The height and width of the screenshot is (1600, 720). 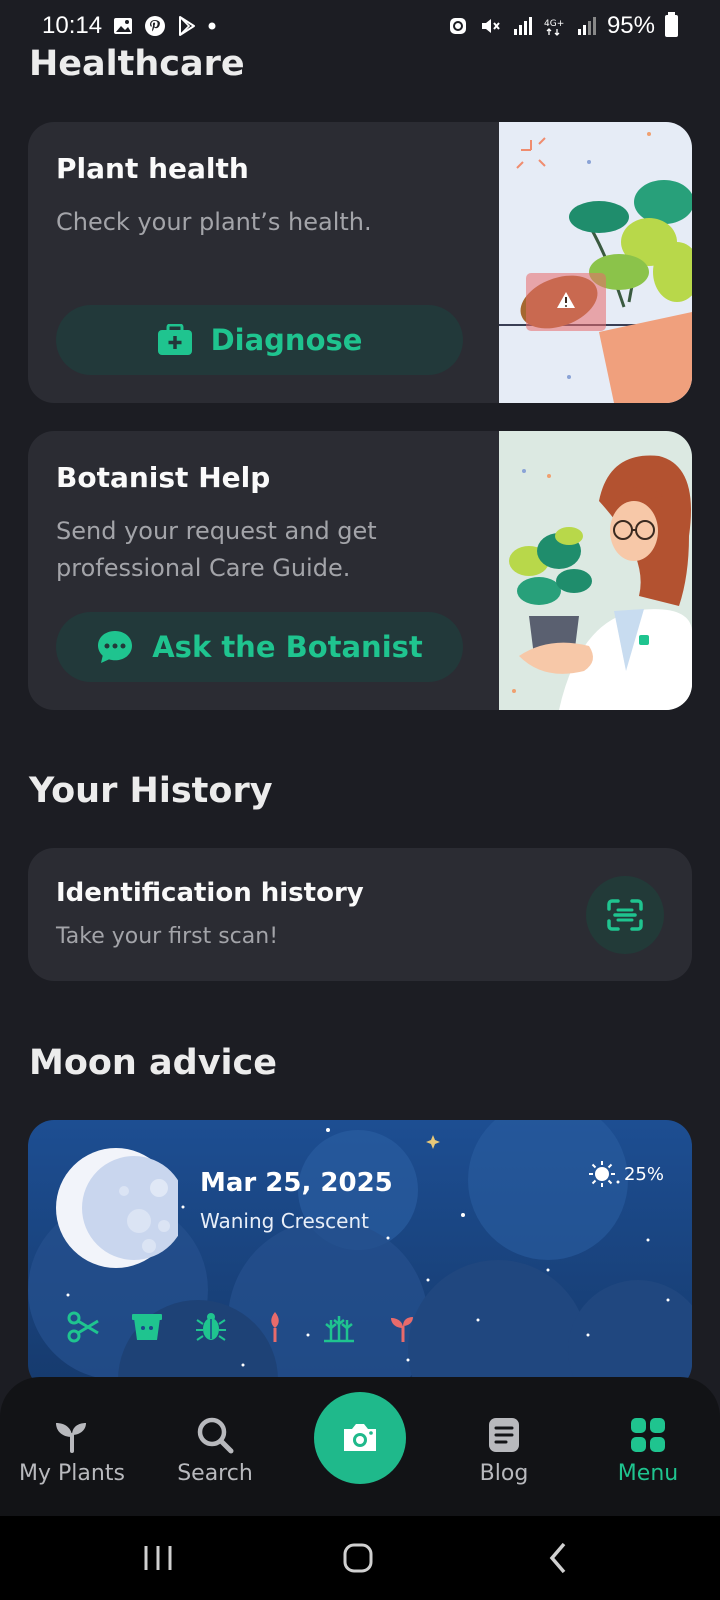 I want to click on plant-health-title: Plant health, so click(x=152, y=168).